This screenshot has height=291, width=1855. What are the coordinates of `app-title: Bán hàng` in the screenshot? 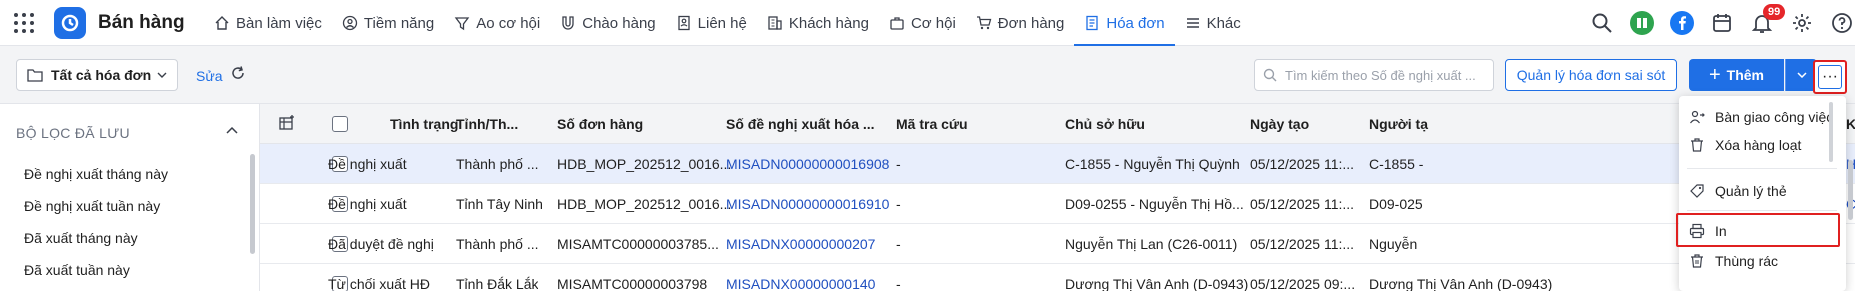 It's located at (141, 22).